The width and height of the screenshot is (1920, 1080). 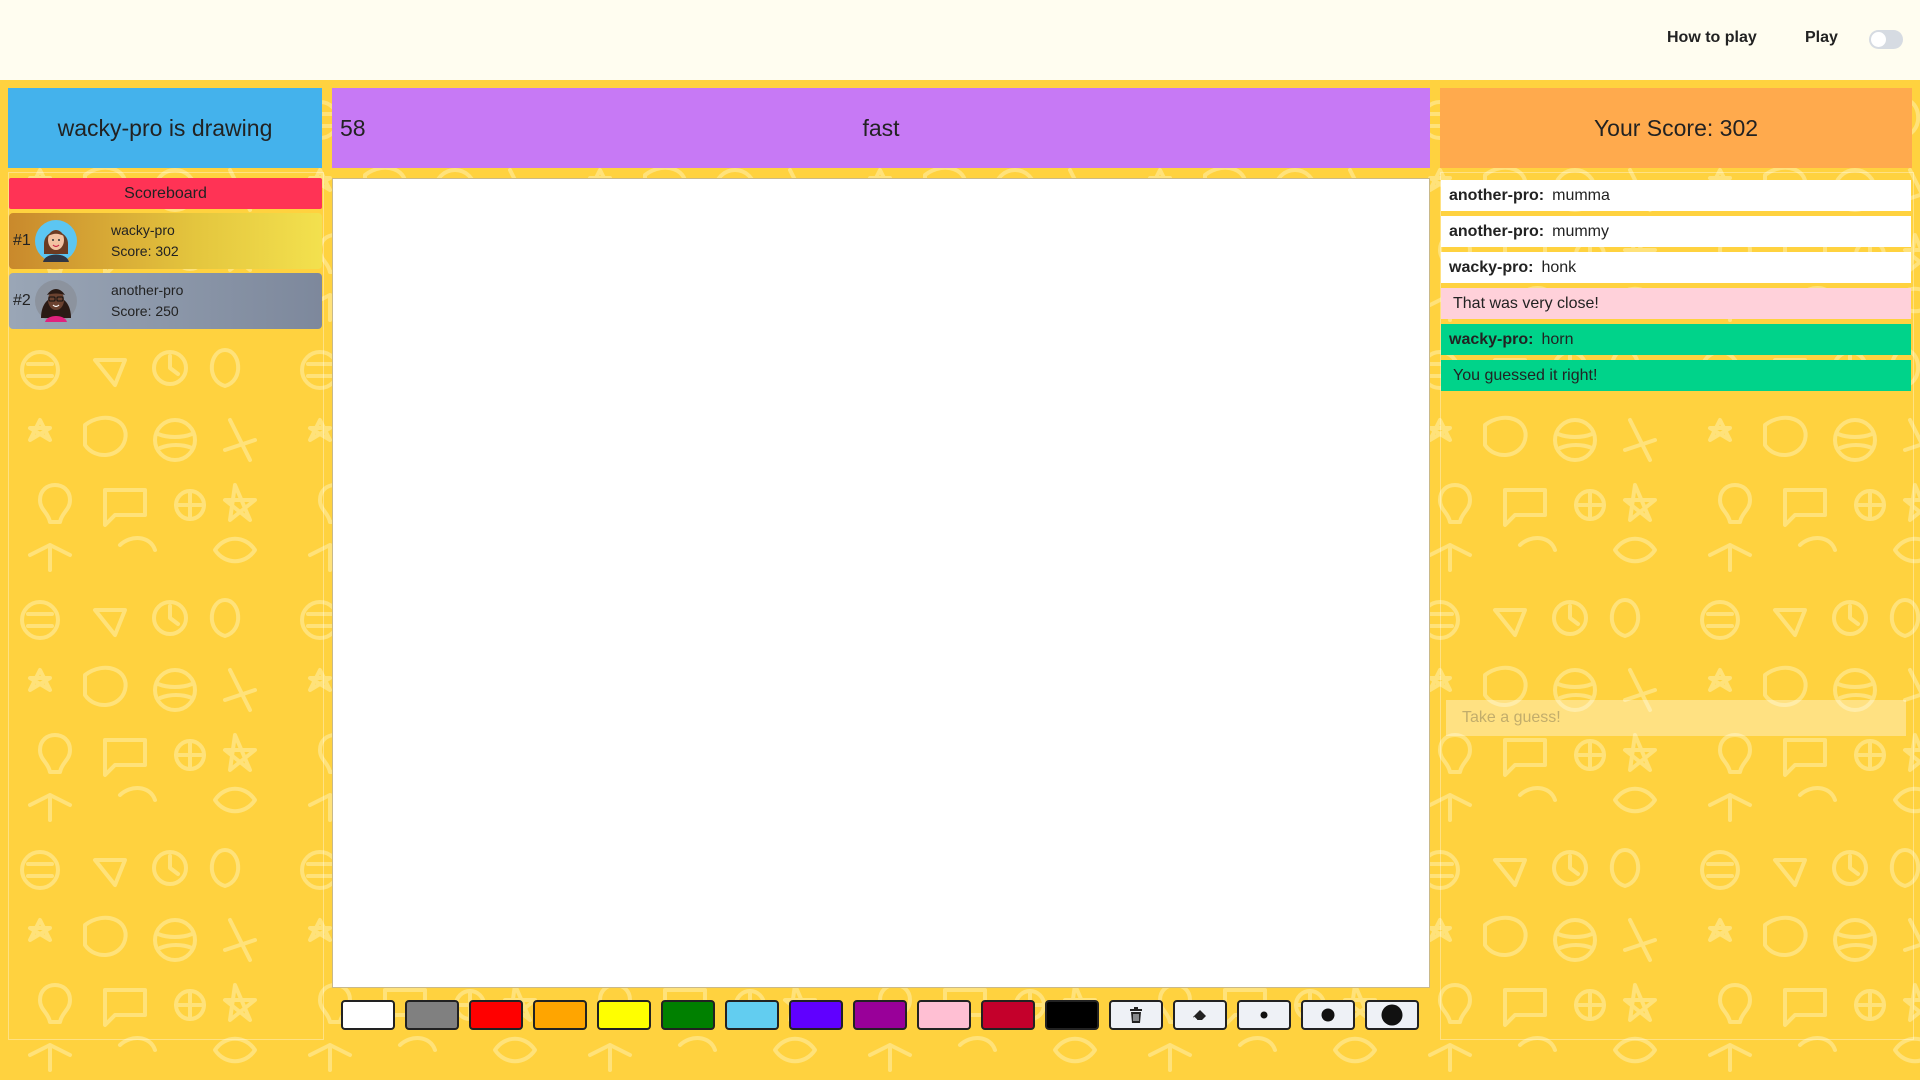 What do you see at coordinates (1676, 718) in the screenshot?
I see `guess-input` at bounding box center [1676, 718].